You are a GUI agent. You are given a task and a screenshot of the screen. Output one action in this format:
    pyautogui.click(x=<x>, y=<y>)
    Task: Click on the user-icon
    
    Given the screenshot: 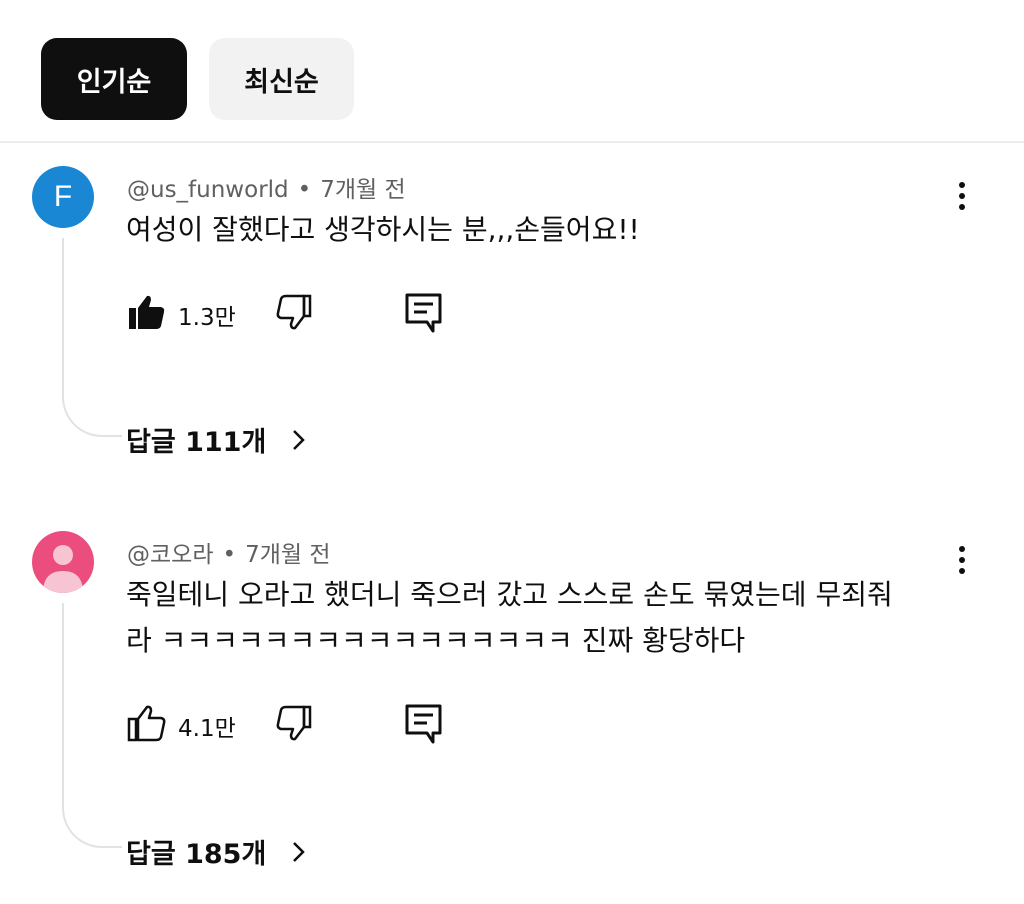 What is the action you would take?
    pyautogui.click(x=63, y=569)
    